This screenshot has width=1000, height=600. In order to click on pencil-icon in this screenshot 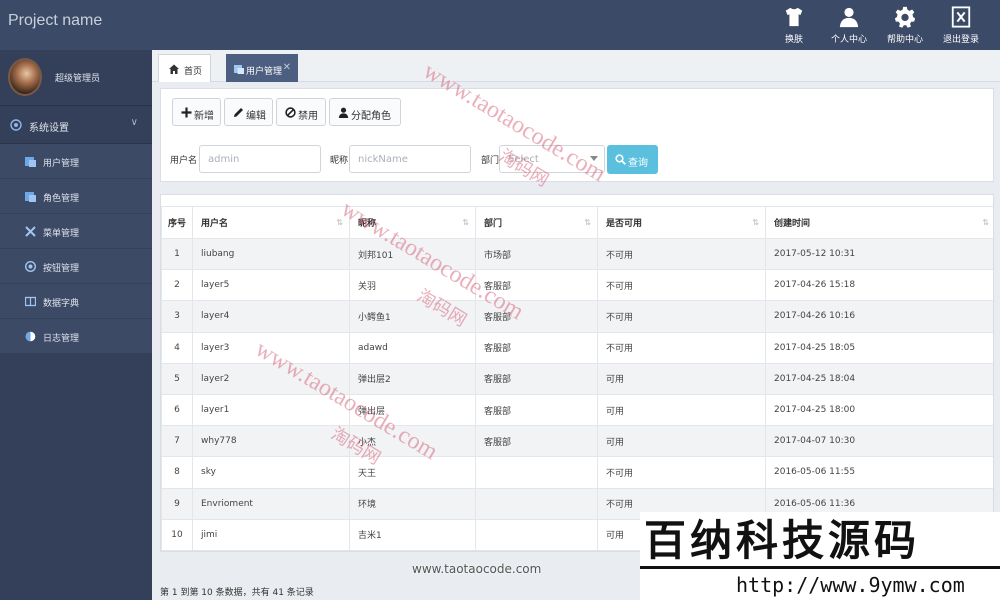, I will do `click(238, 112)`.